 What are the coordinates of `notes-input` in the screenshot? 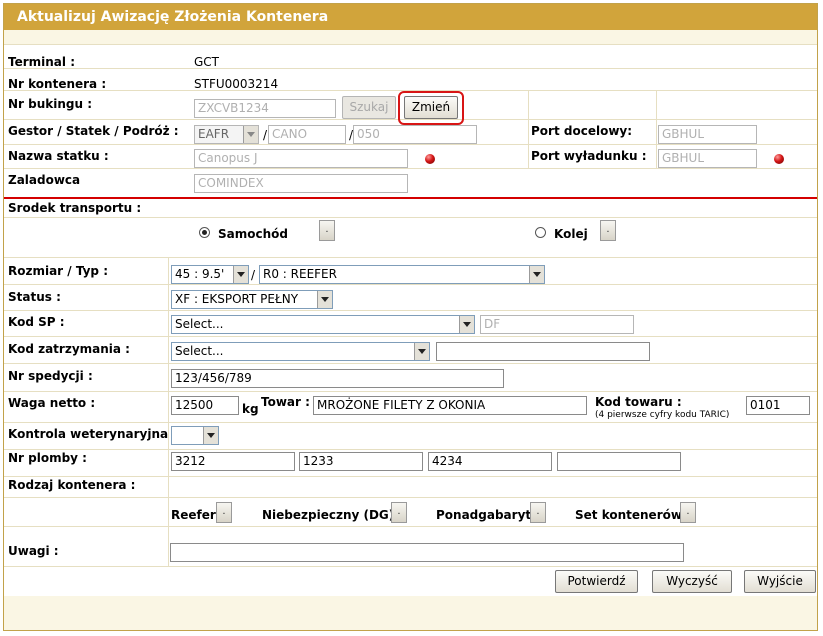 It's located at (427, 552).